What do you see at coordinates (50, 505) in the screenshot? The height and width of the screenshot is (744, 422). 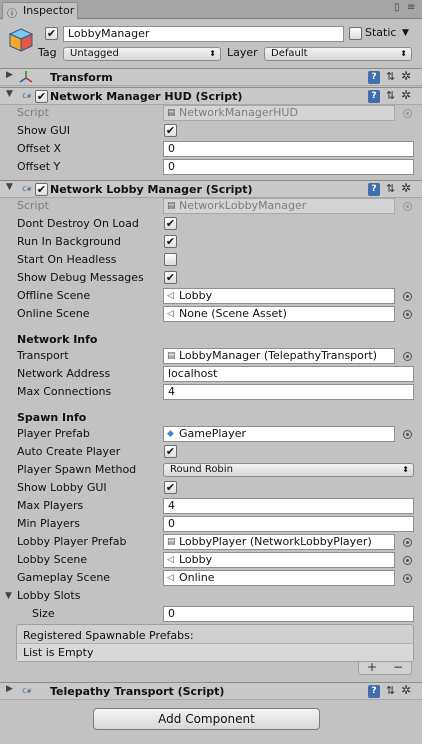 I see `max-players-label: Max Players` at bounding box center [50, 505].